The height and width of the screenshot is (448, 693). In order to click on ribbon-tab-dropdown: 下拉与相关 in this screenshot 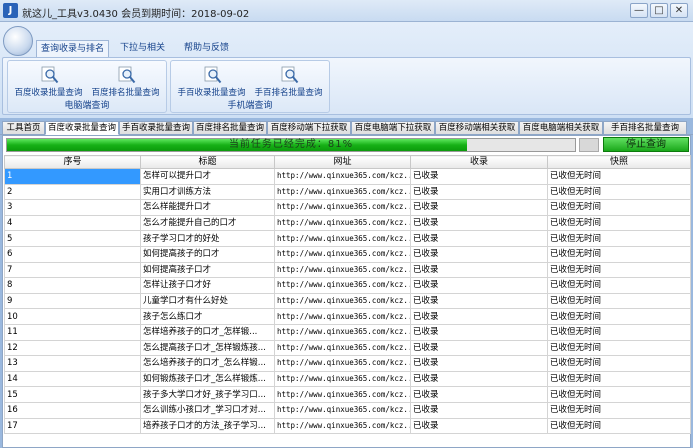, I will do `click(142, 48)`.